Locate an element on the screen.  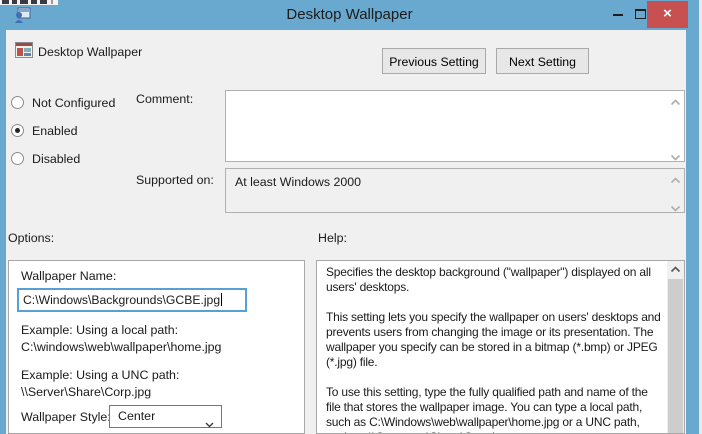
window-title: Desktop Wallpaper is located at coordinates (349, 14).